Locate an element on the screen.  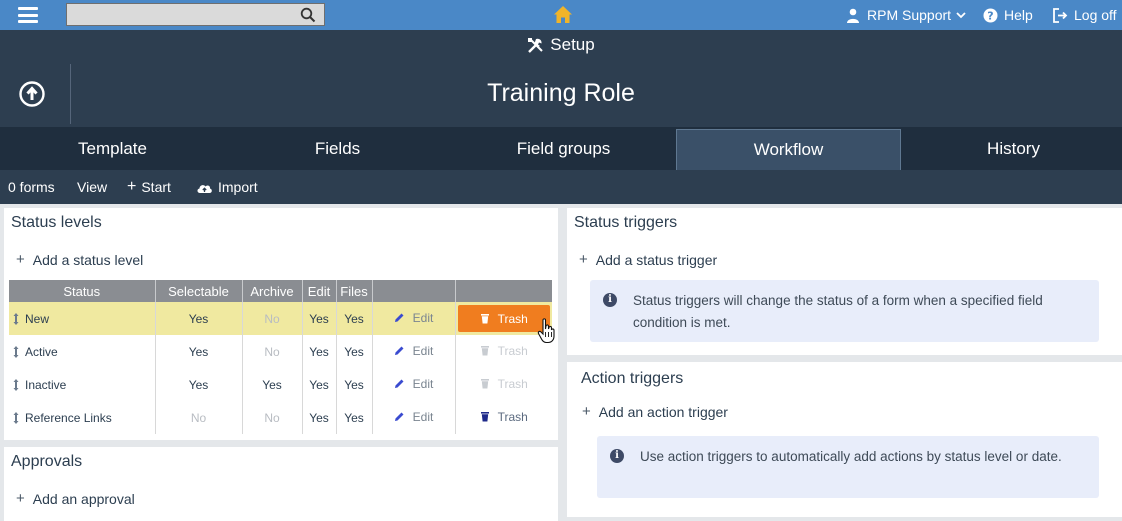
table-row: Inactive Yes Yes Yes Yes Edit Trash is located at coordinates (280, 384).